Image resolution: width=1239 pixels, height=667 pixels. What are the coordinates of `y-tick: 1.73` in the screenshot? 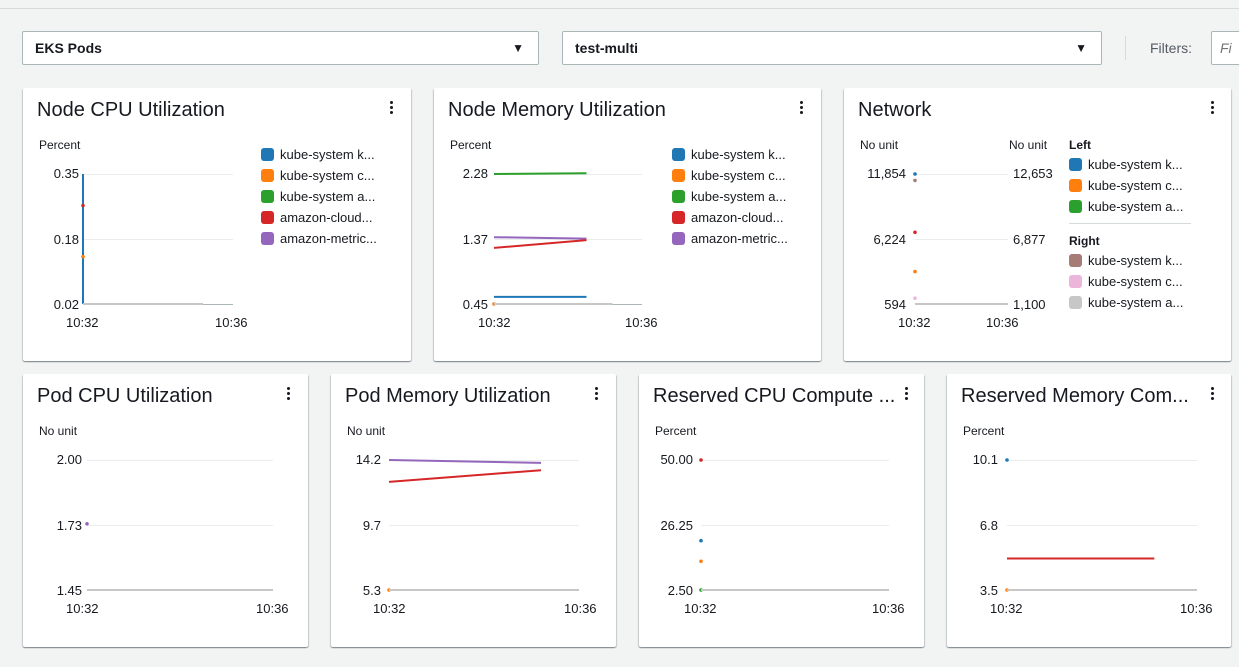 It's located at (69, 525).